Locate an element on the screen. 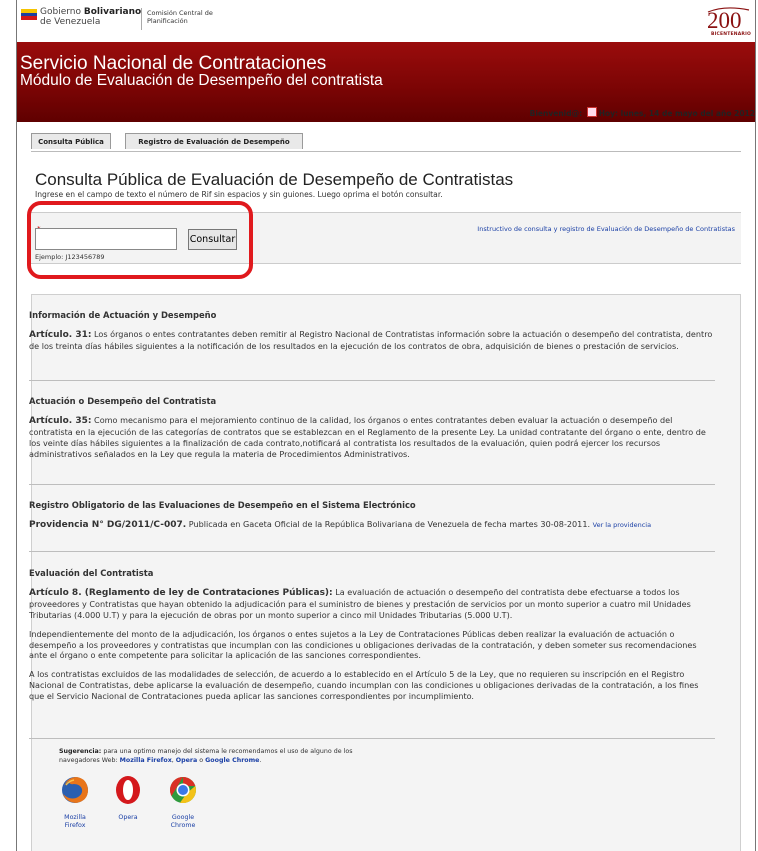 Image resolution: width=758 pixels, height=851 pixels. rif-example: Ejemplo: J123456789 is located at coordinates (70, 257).